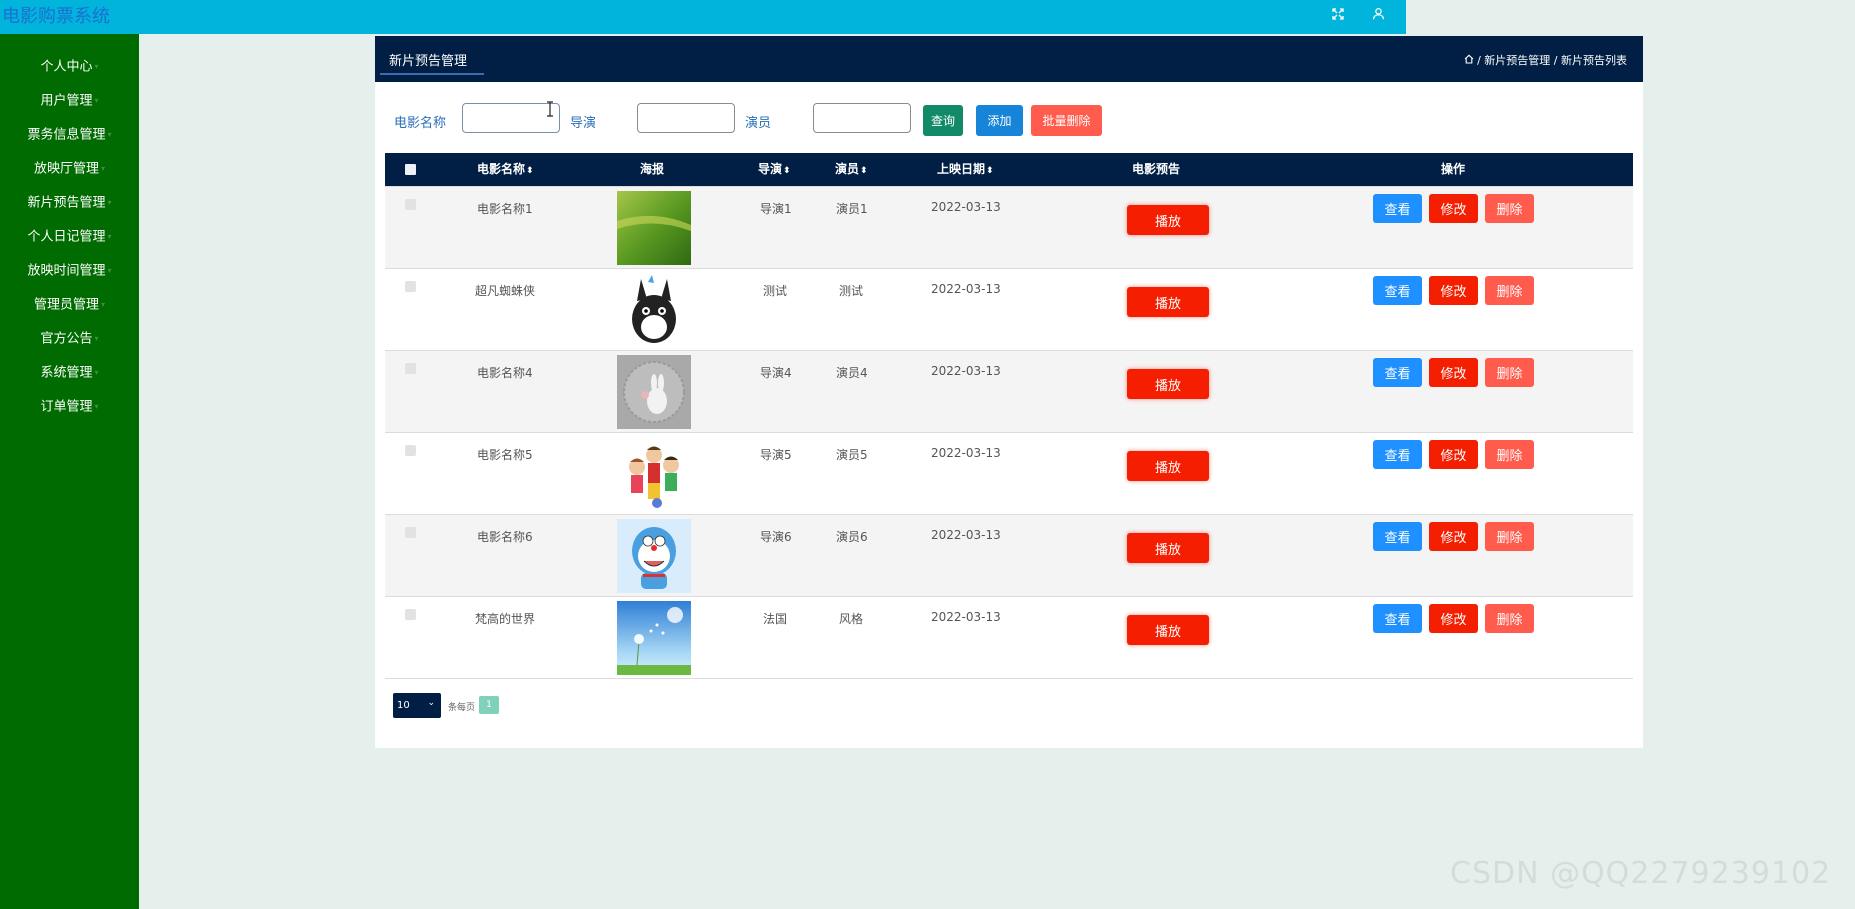 The image size is (1855, 909). Describe the element at coordinates (703, 17) in the screenshot. I see `top-bar: 电影购票系统` at that location.